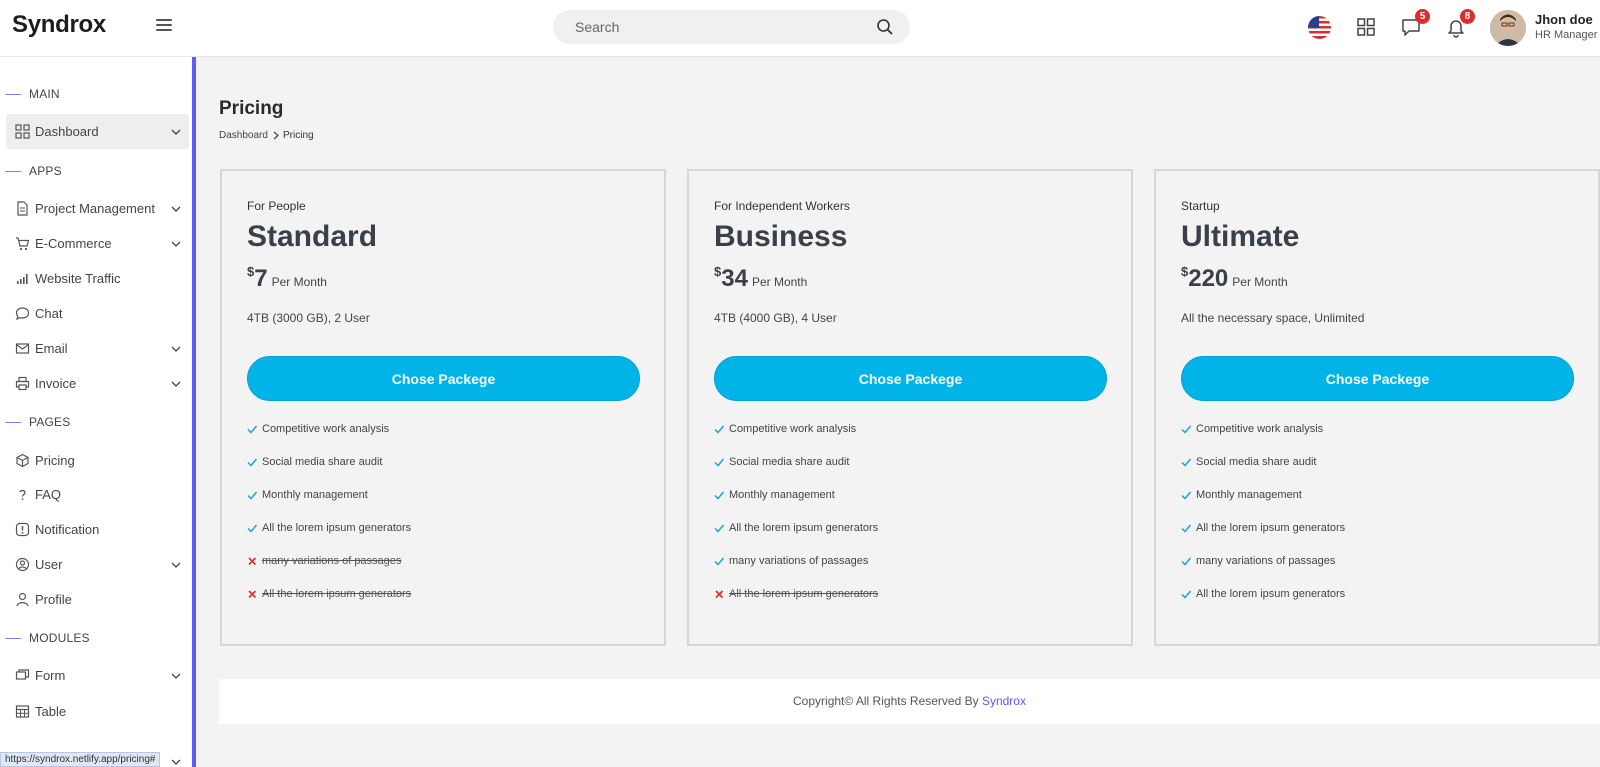 Image resolution: width=1600 pixels, height=767 pixels. Describe the element at coordinates (22, 208) in the screenshot. I see `document-icon` at that location.